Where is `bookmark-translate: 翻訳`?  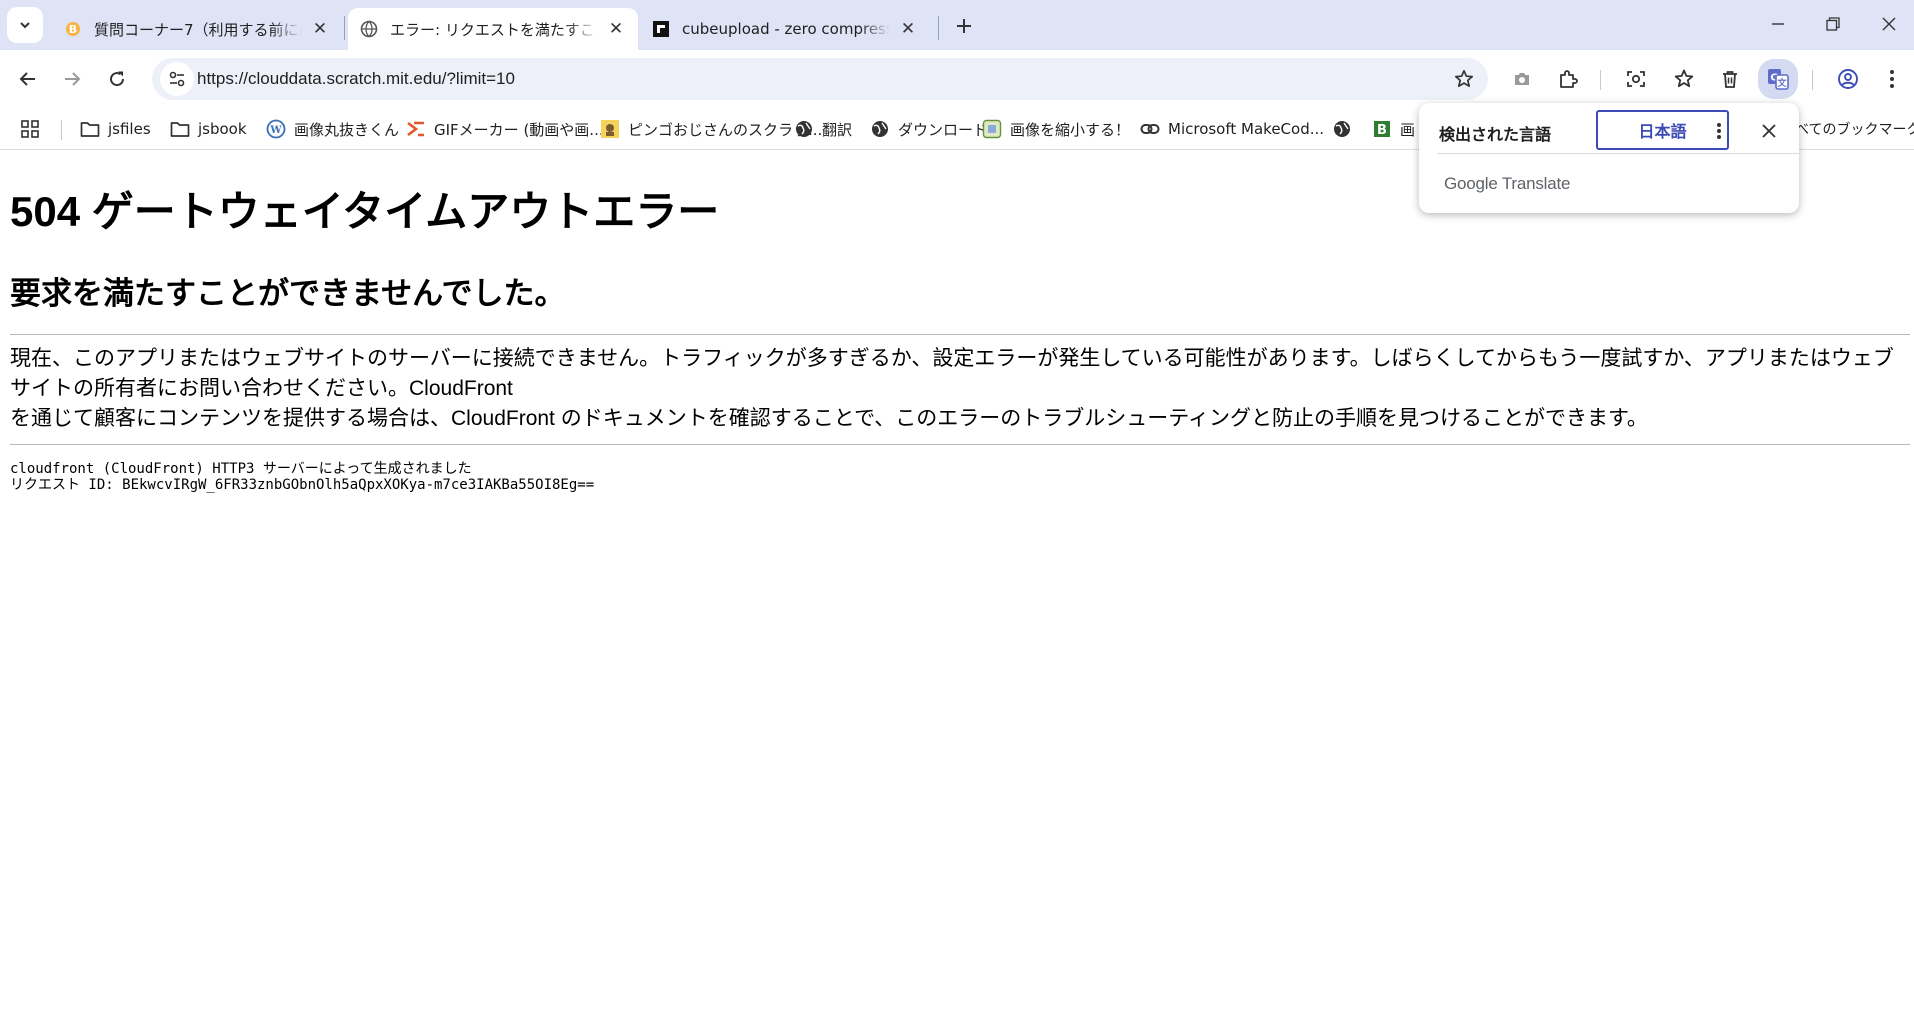
bookmark-translate: 翻訳 is located at coordinates (823, 129).